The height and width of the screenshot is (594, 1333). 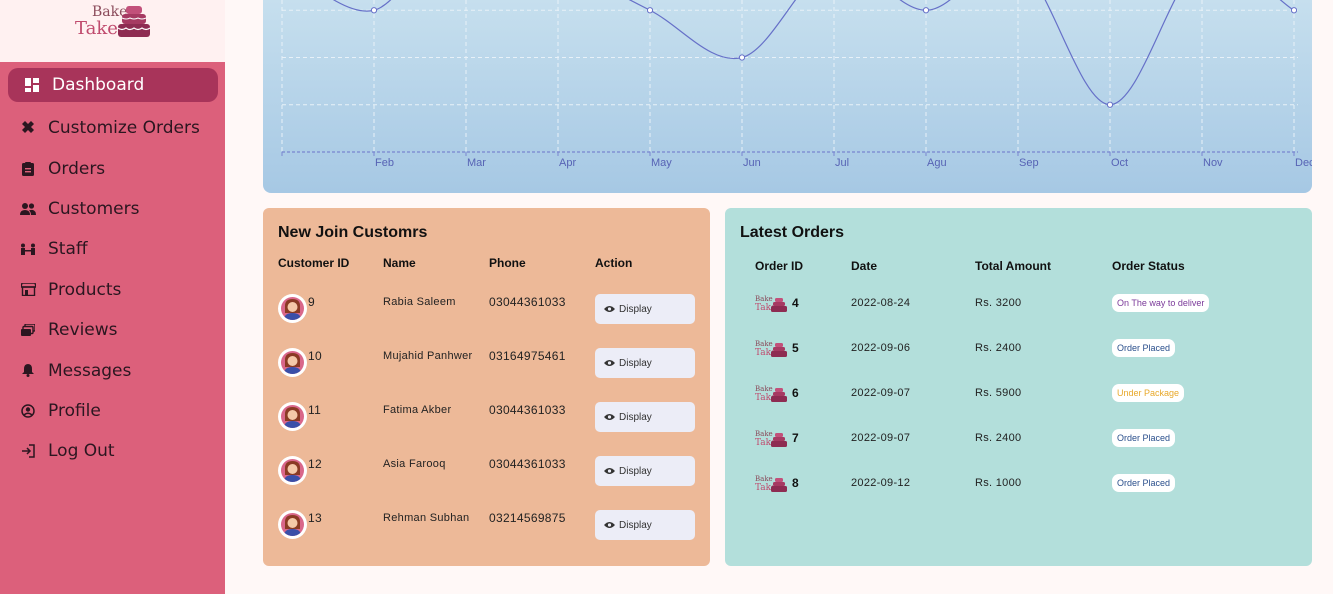 I want to click on x-tick-label: Mar, so click(x=476, y=163).